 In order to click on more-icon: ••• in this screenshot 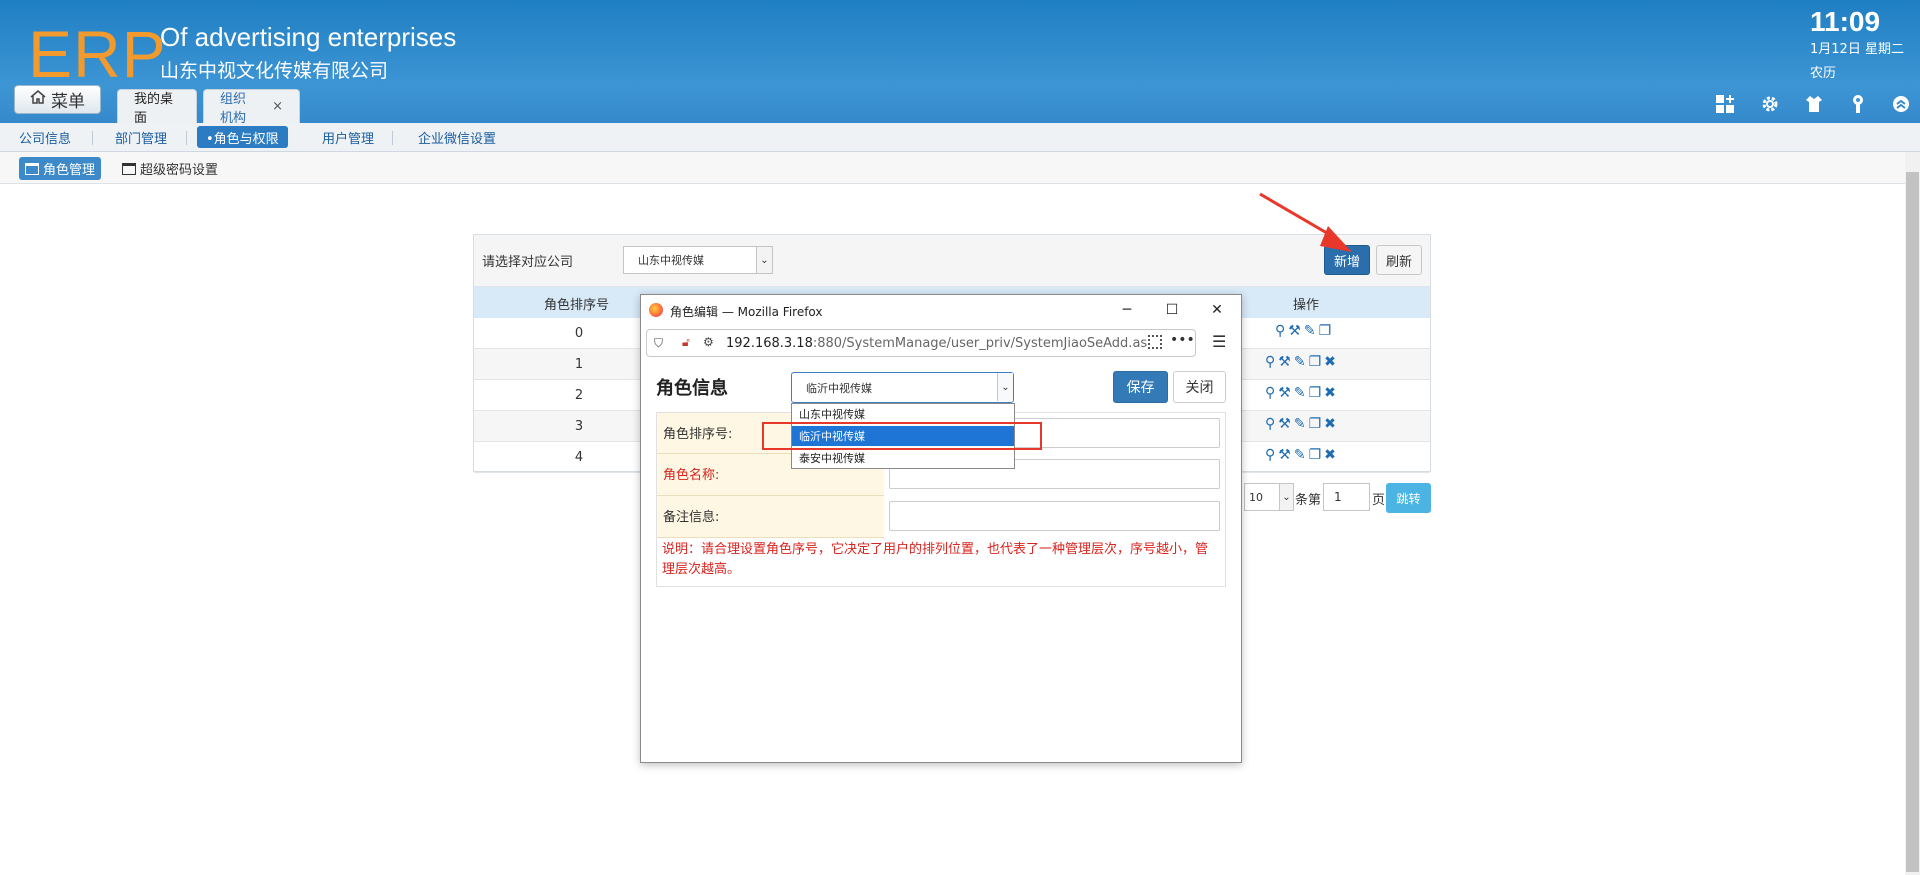, I will do `click(1182, 340)`.